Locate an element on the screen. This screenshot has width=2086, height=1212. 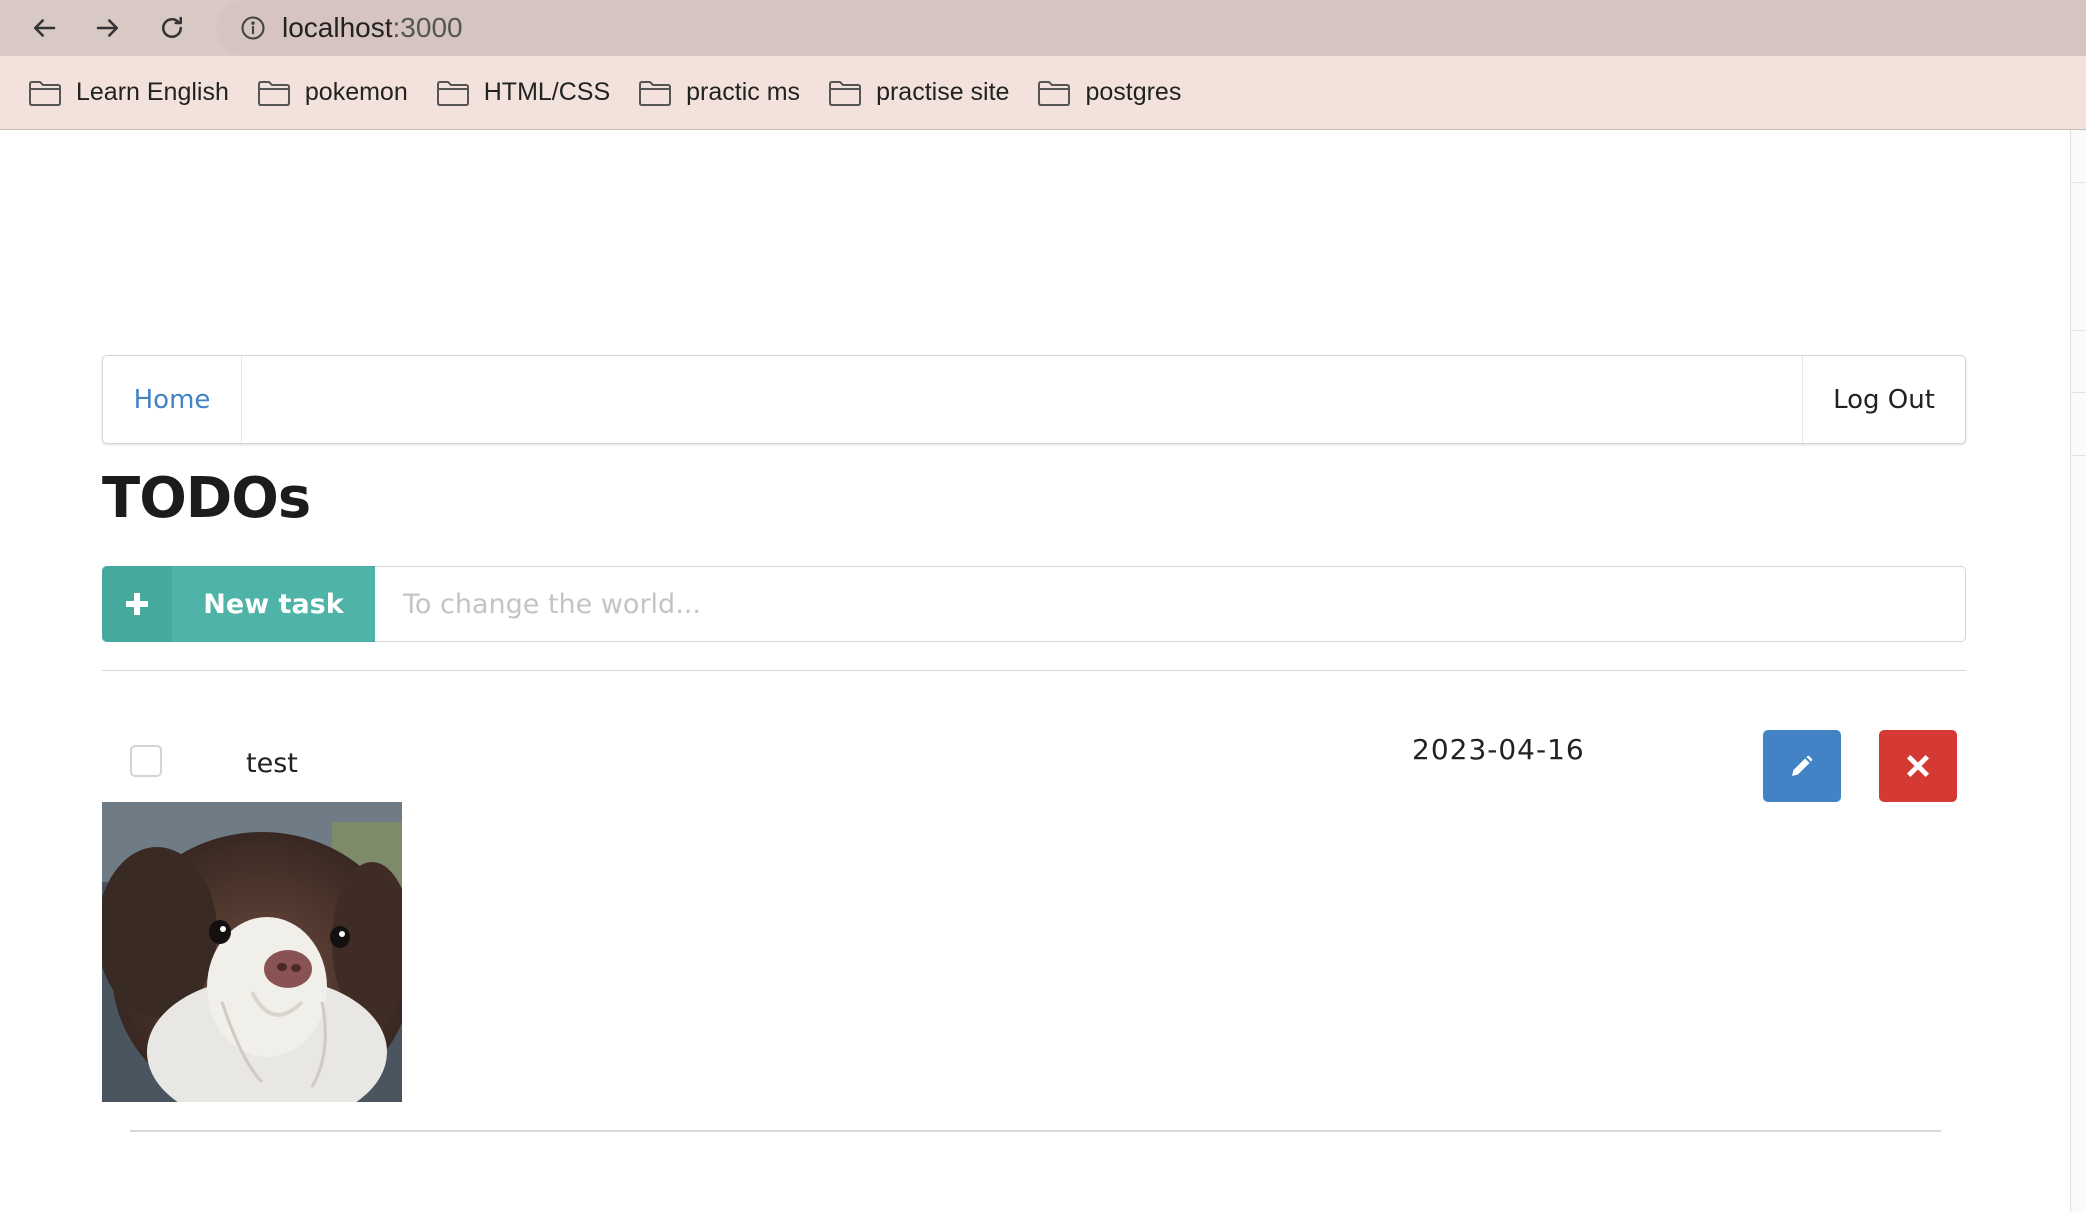
bookmark-practic-ms: practic ms is located at coordinates (719, 92).